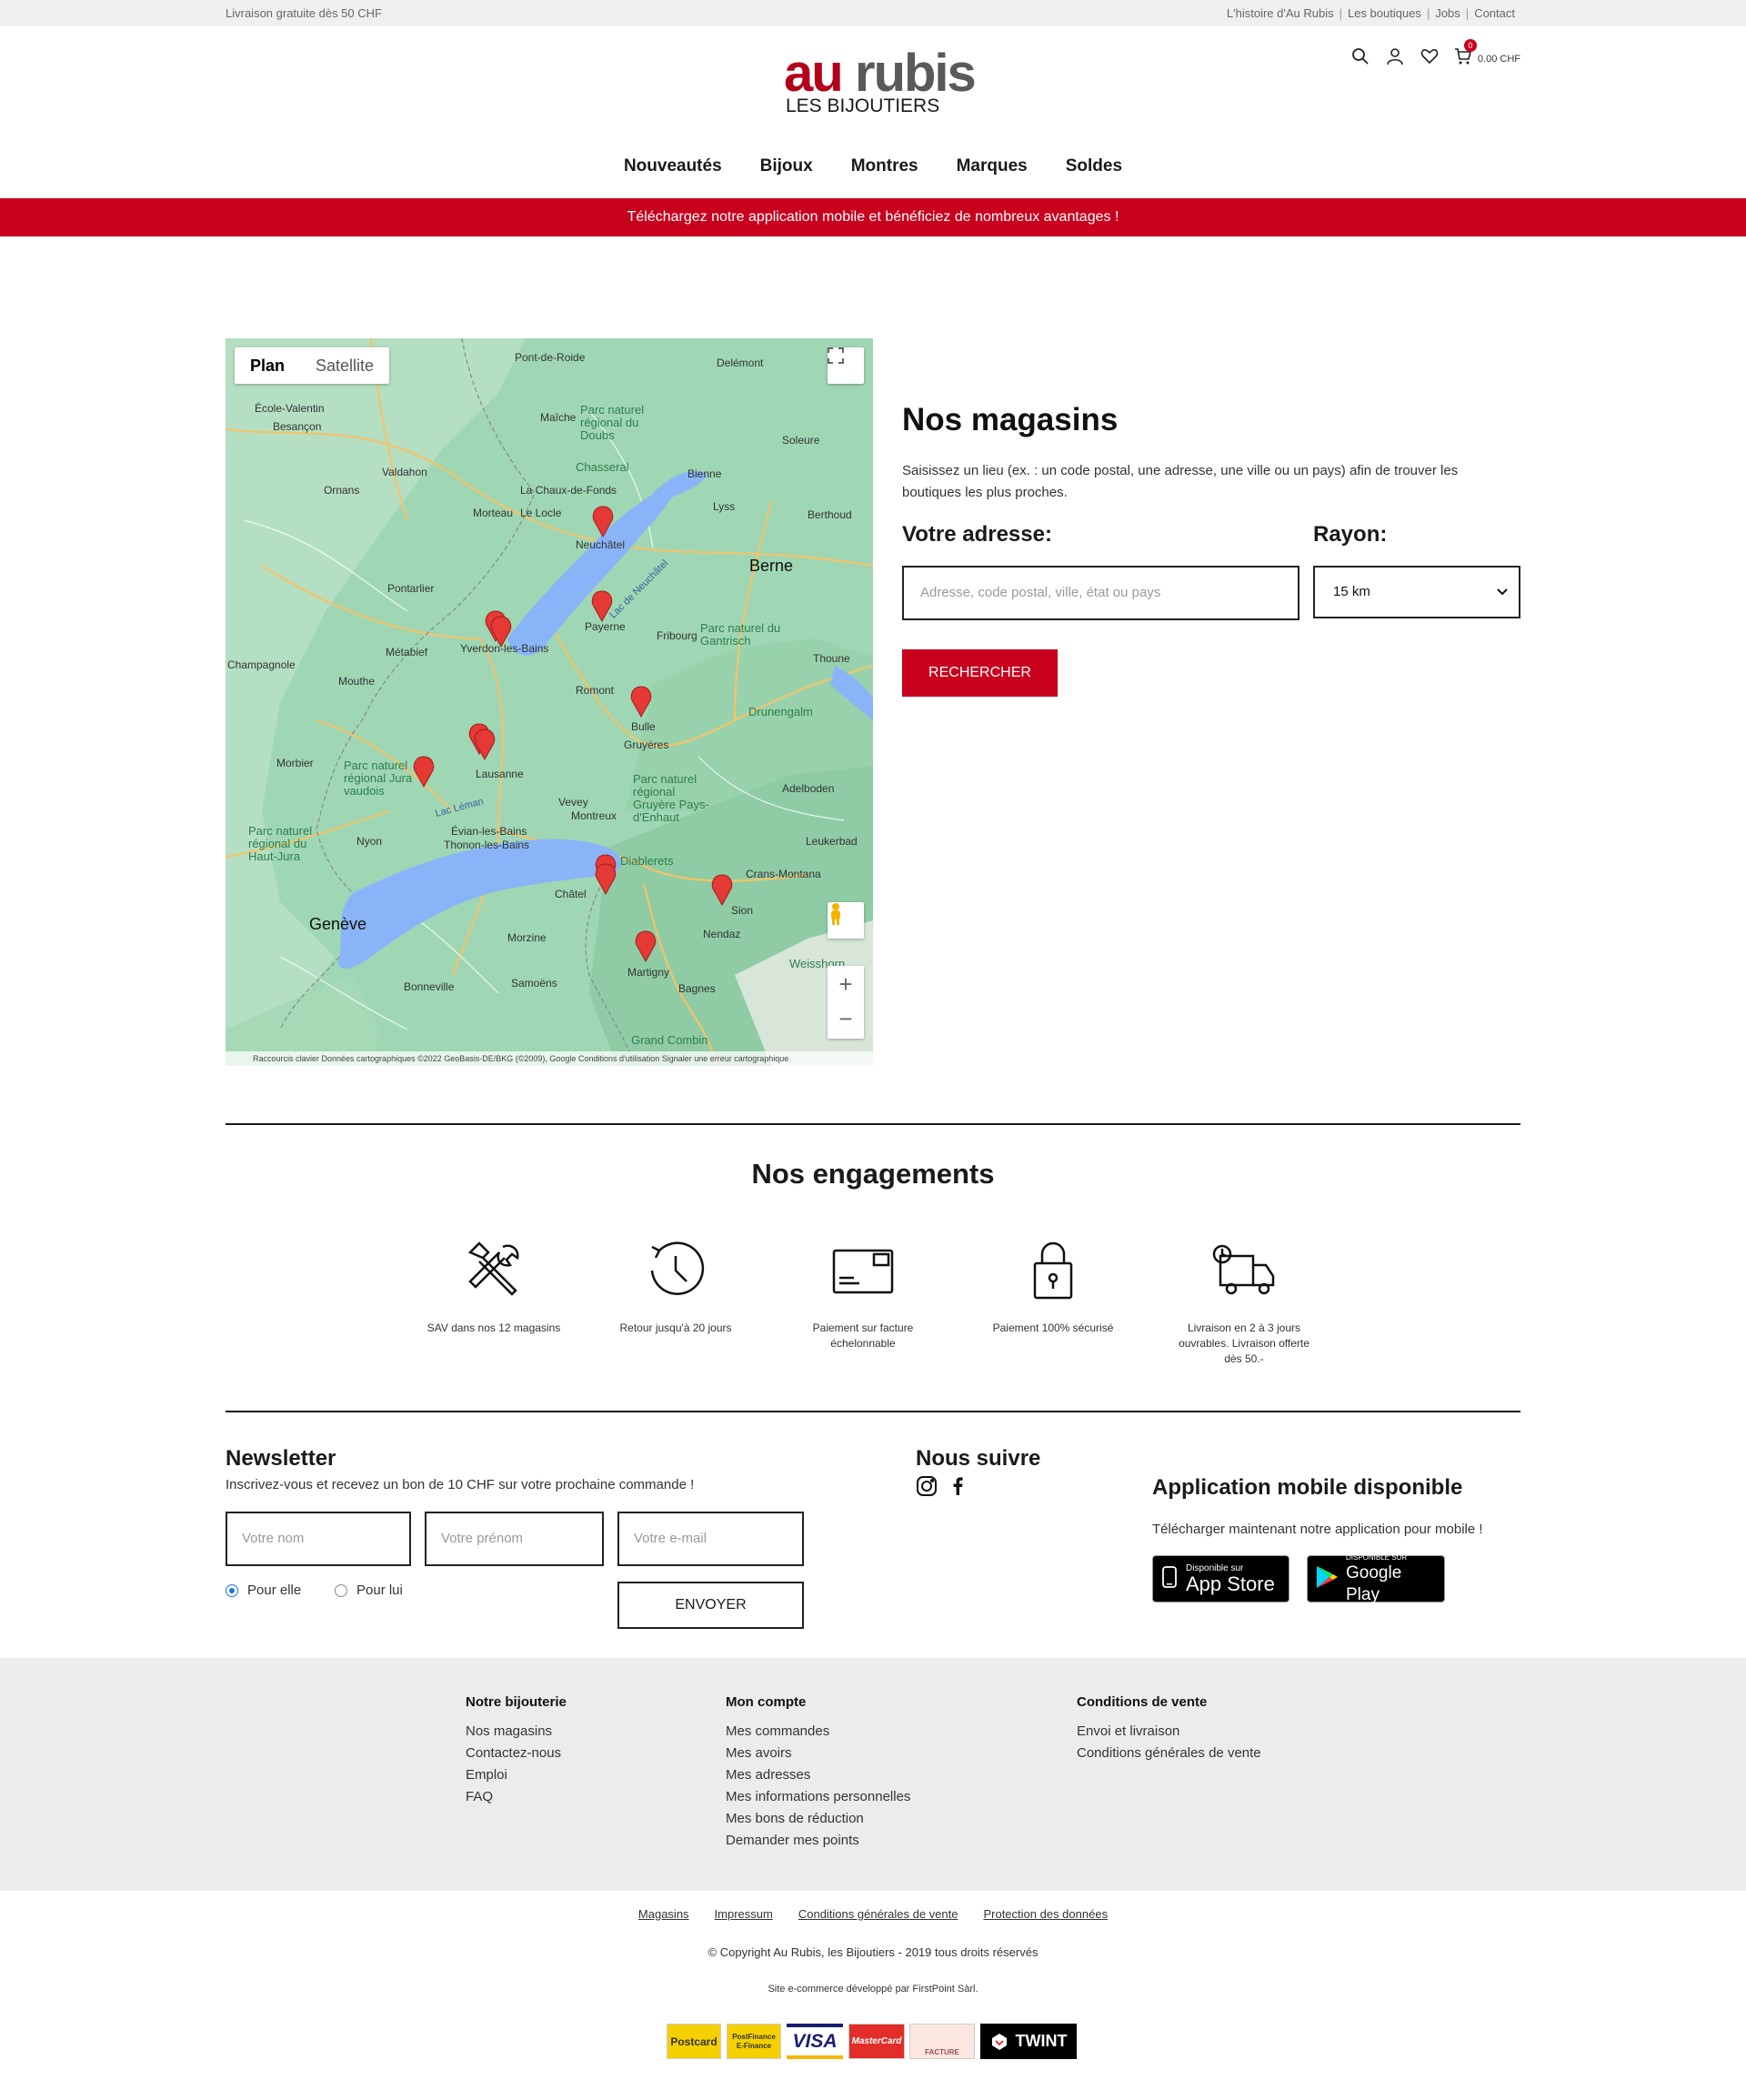 The image size is (1746, 2100). What do you see at coordinates (318, 1539) in the screenshot?
I see `newsletter-name-input: Votre nom` at bounding box center [318, 1539].